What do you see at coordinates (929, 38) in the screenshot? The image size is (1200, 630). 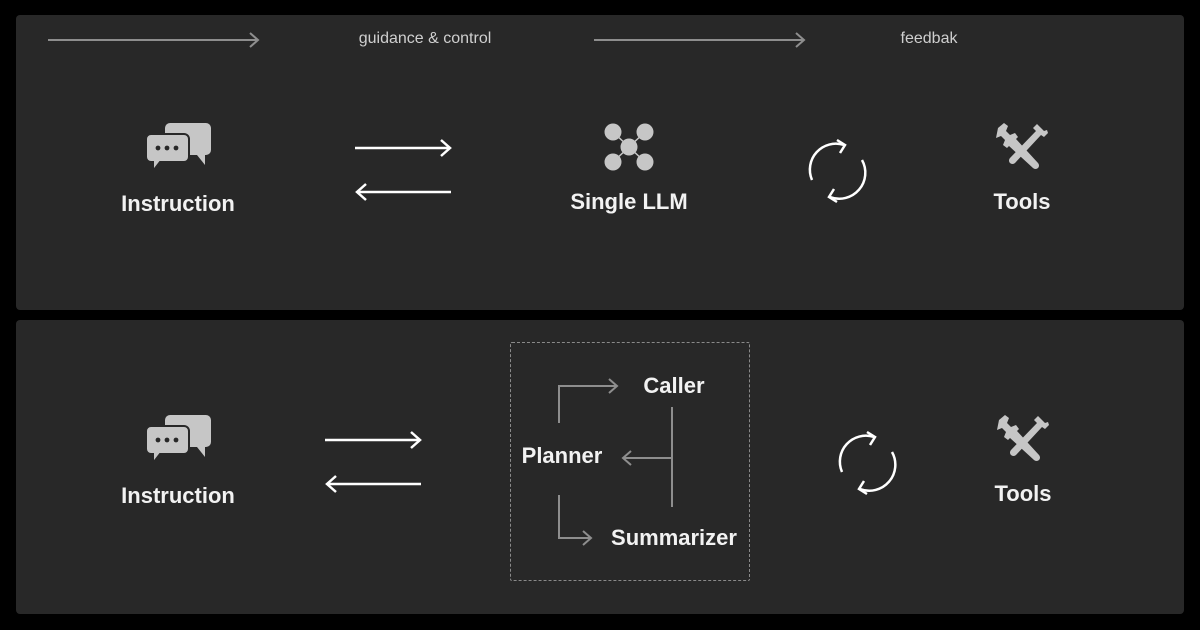 I see `feedback-legend-label: feedbak` at bounding box center [929, 38].